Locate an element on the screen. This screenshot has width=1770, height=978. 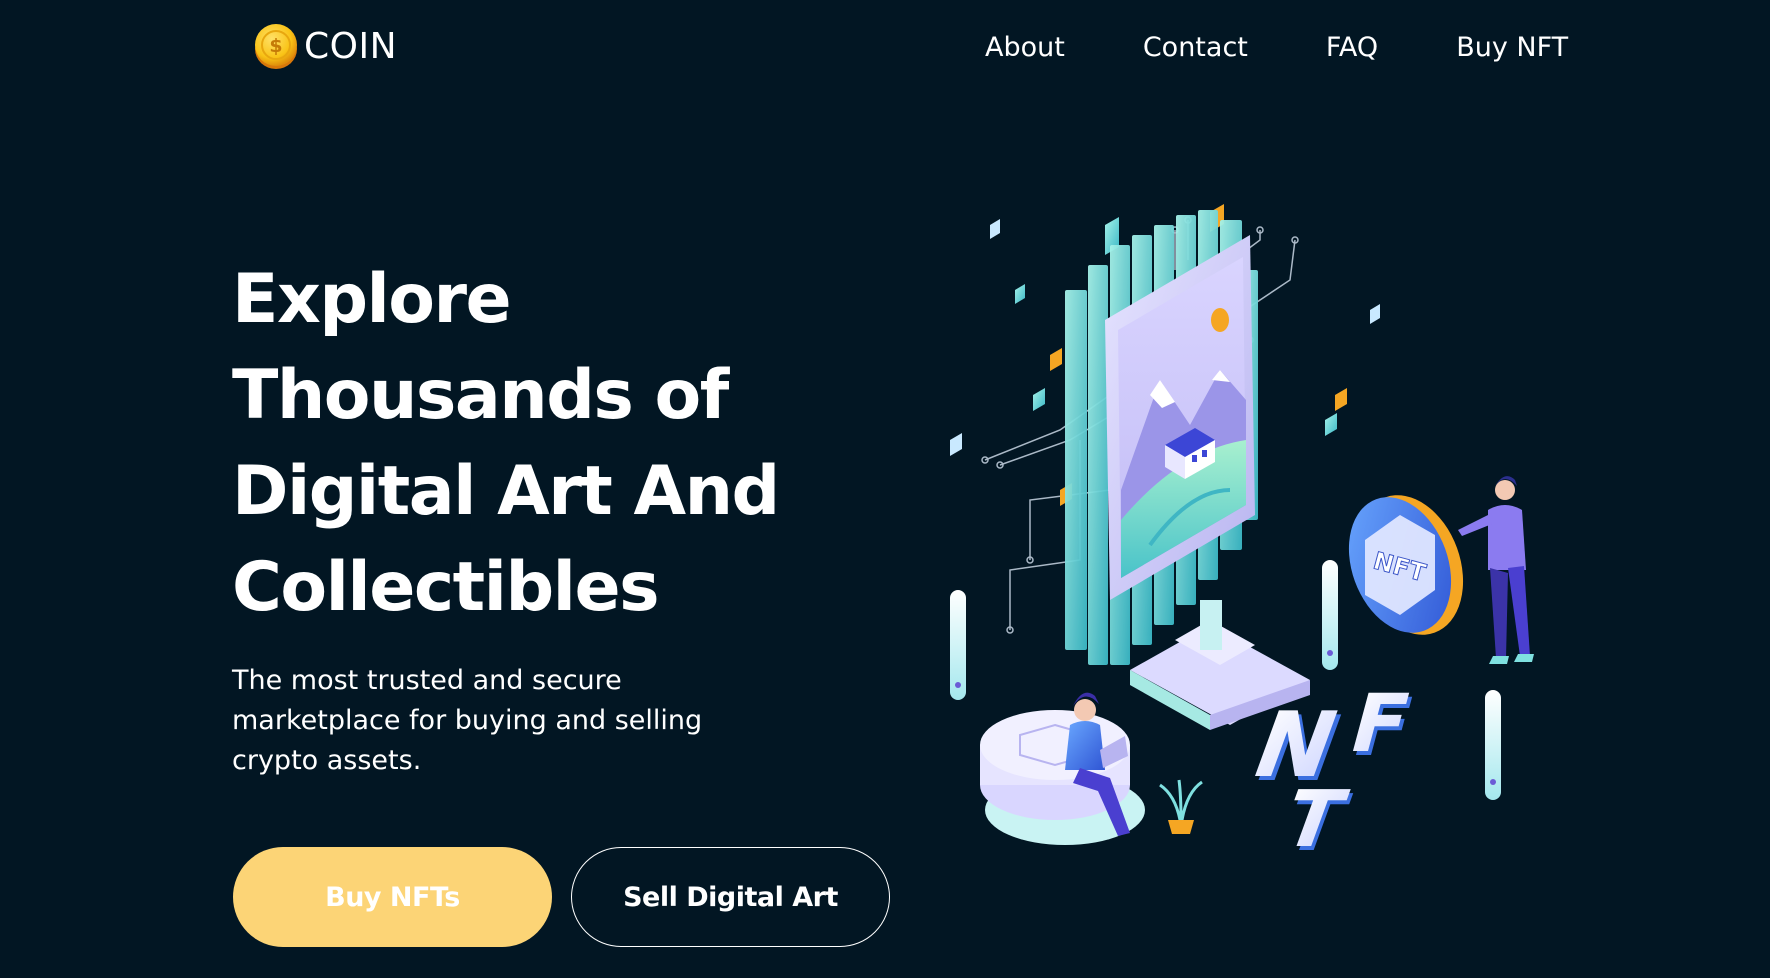
main-nav: About Contact FAQ Buy NFT is located at coordinates (1276, 47).